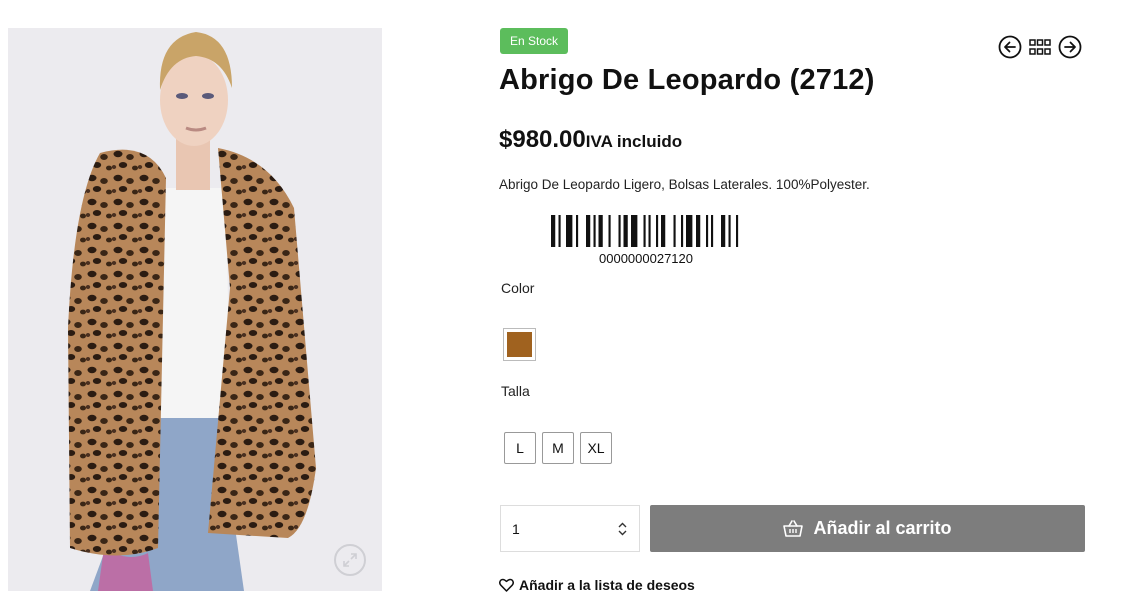  Describe the element at coordinates (542, 139) in the screenshot. I see `product-price: $980.00` at that location.